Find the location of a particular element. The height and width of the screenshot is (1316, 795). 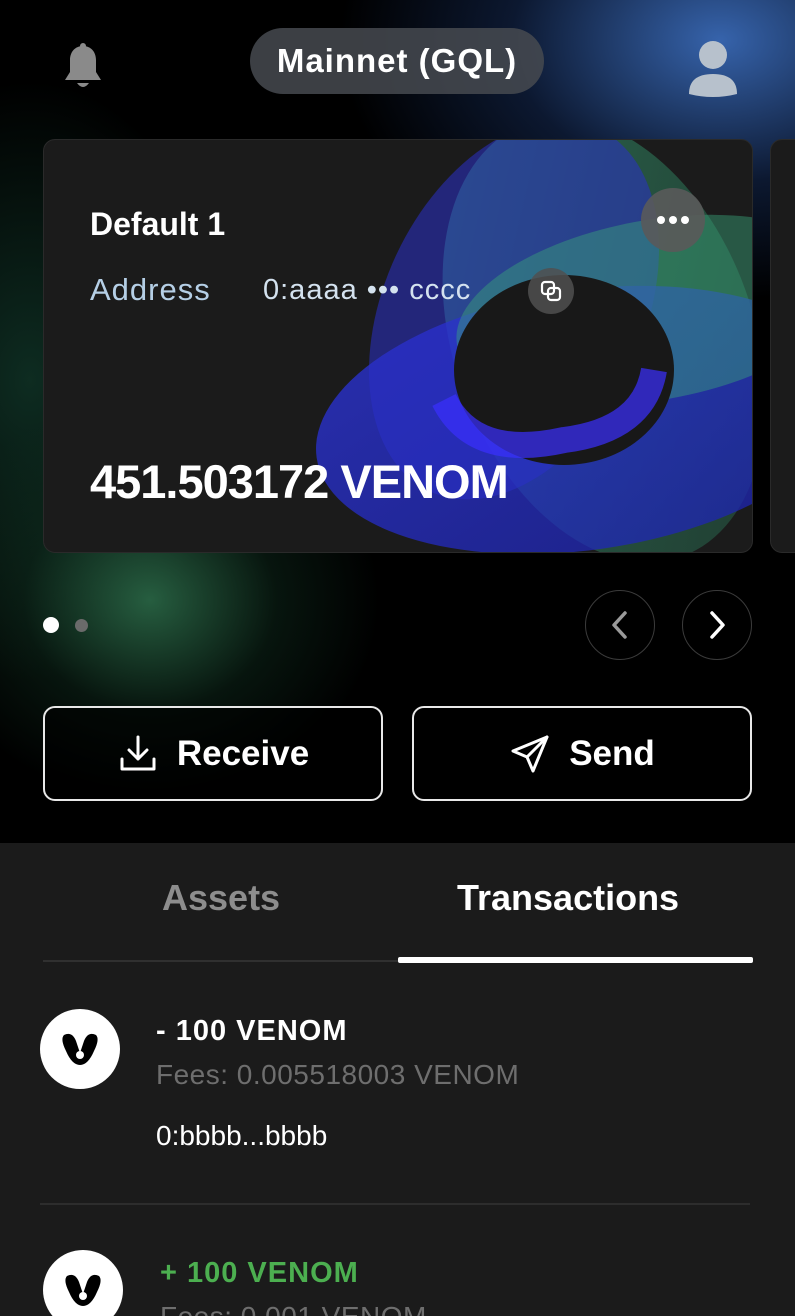

send-arrow-icon is located at coordinates (530, 753).